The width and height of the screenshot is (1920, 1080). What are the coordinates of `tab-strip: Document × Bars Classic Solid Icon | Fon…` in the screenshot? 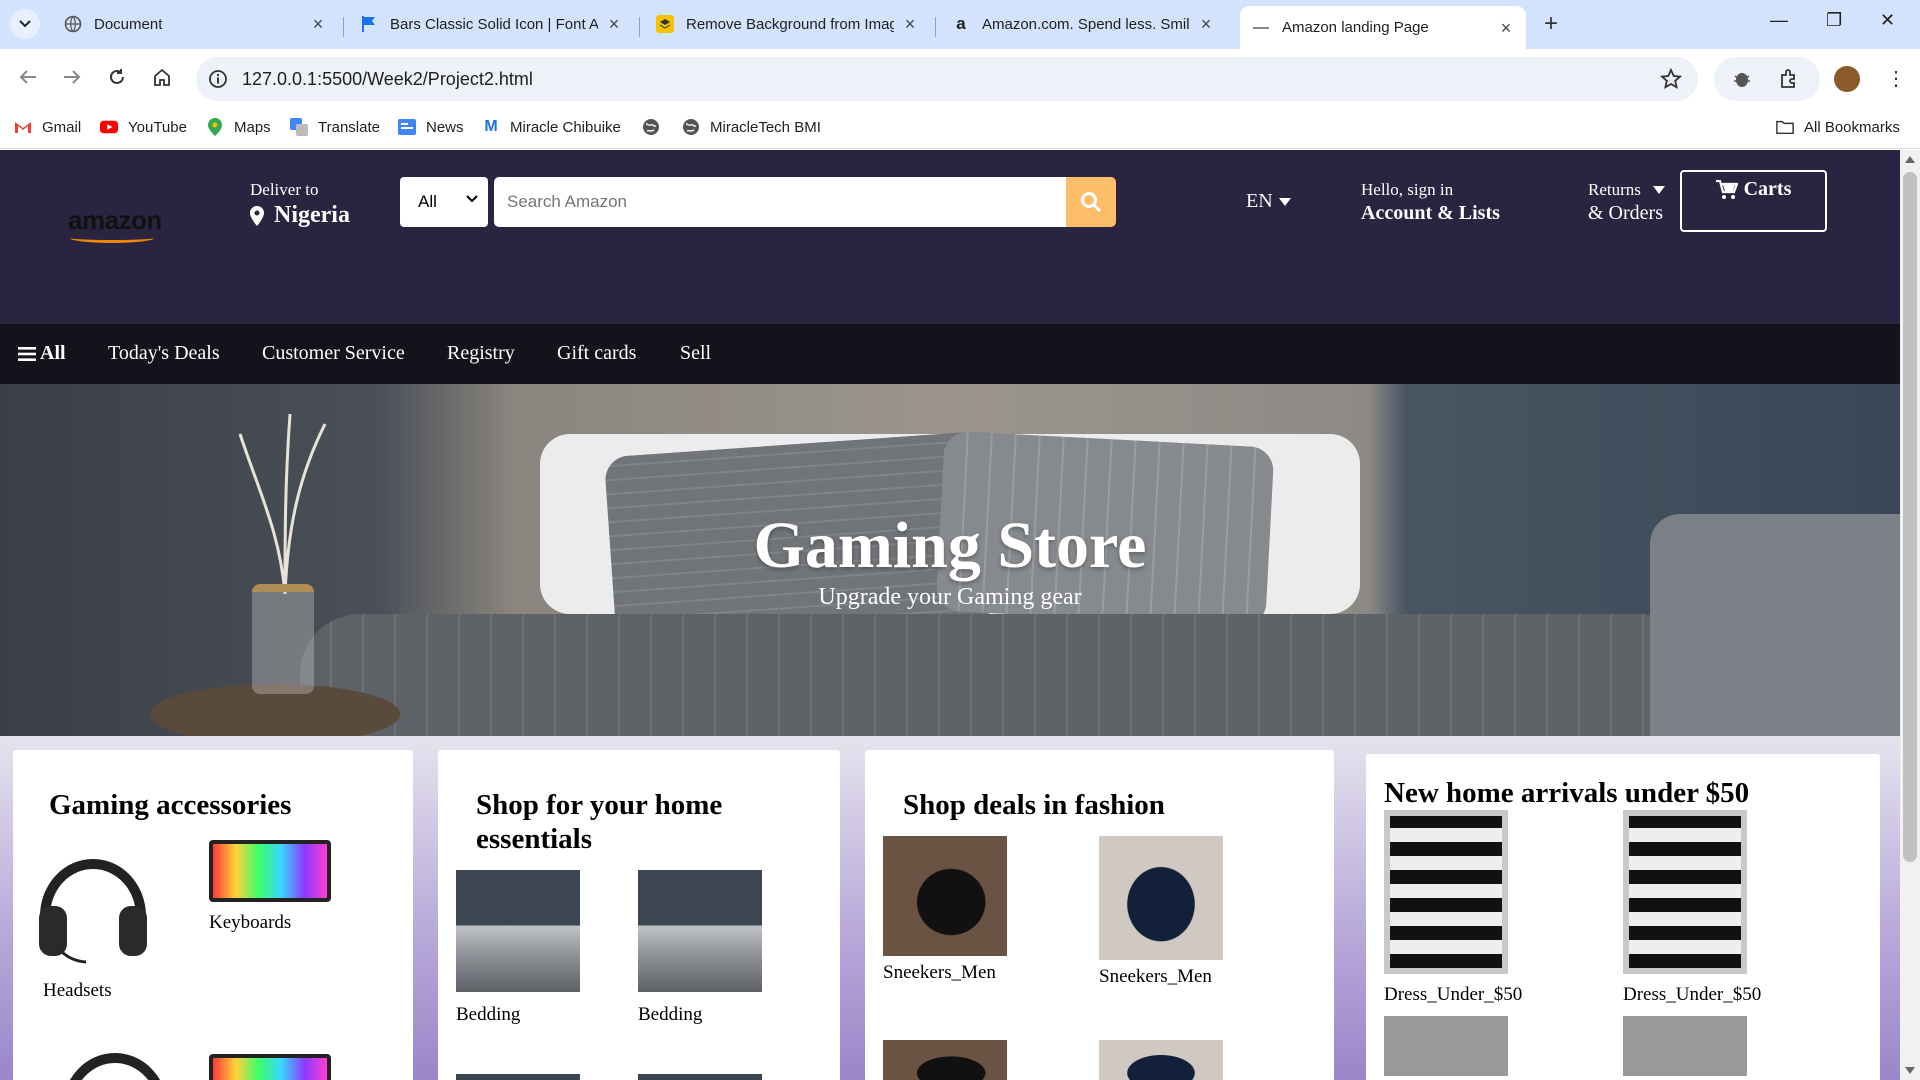 It's located at (960, 24).